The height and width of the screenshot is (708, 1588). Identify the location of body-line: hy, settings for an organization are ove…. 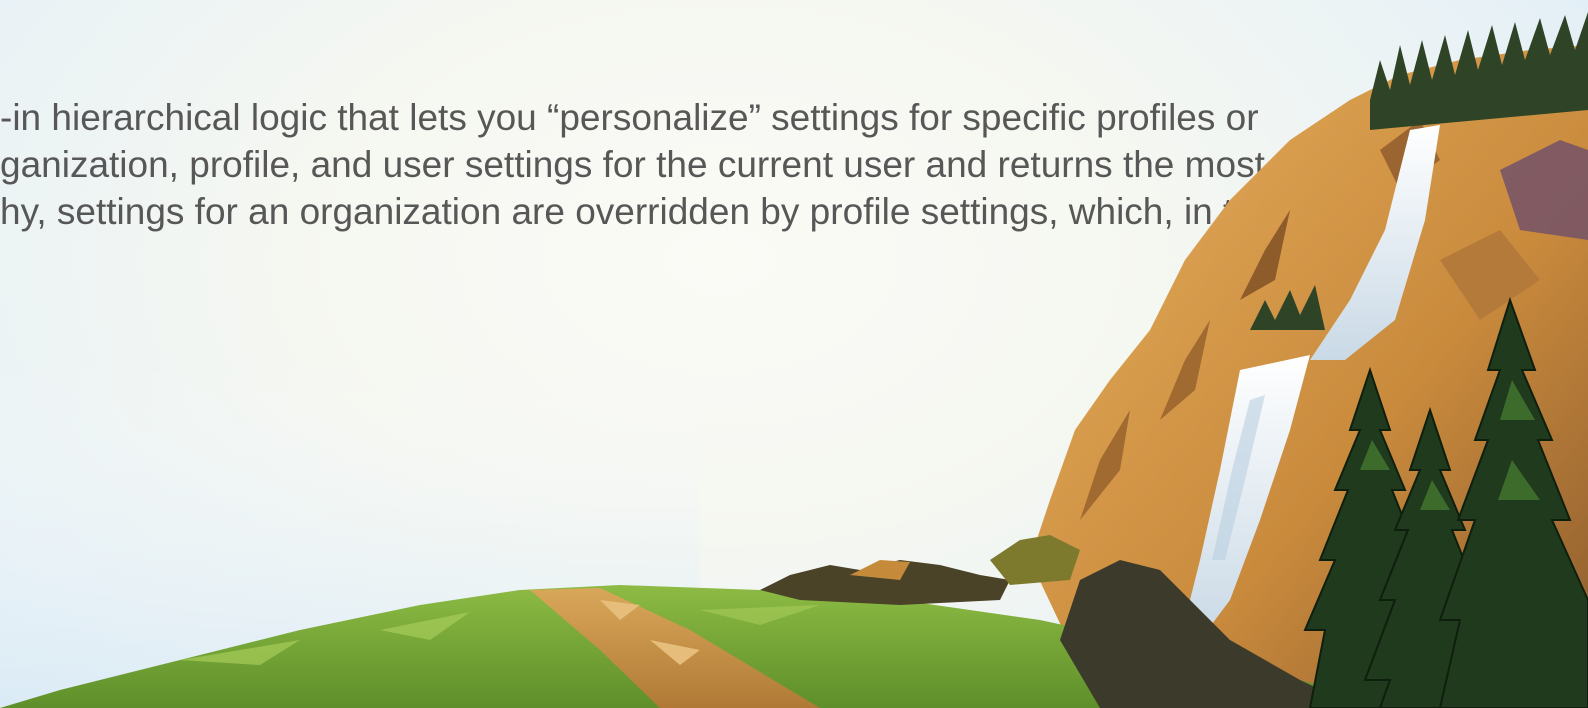
(680, 211).